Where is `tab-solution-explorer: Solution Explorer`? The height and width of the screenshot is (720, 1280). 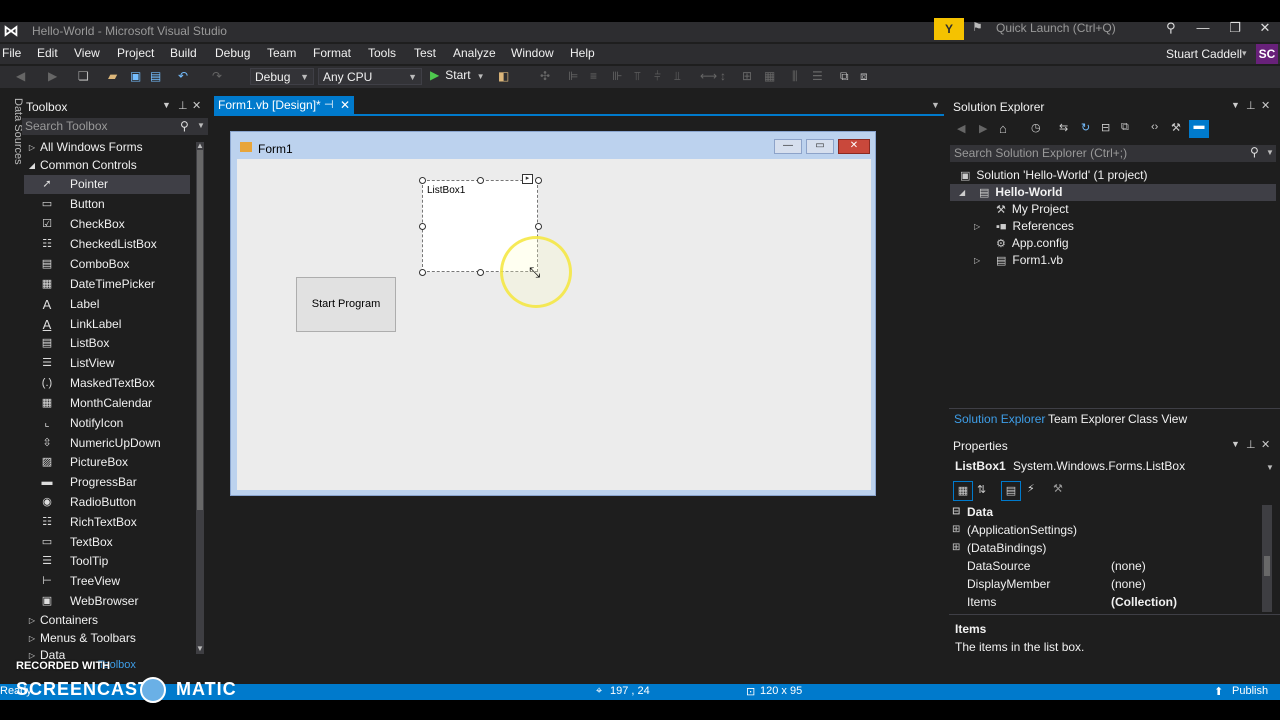
tab-solution-explorer: Solution Explorer is located at coordinates (999, 419).